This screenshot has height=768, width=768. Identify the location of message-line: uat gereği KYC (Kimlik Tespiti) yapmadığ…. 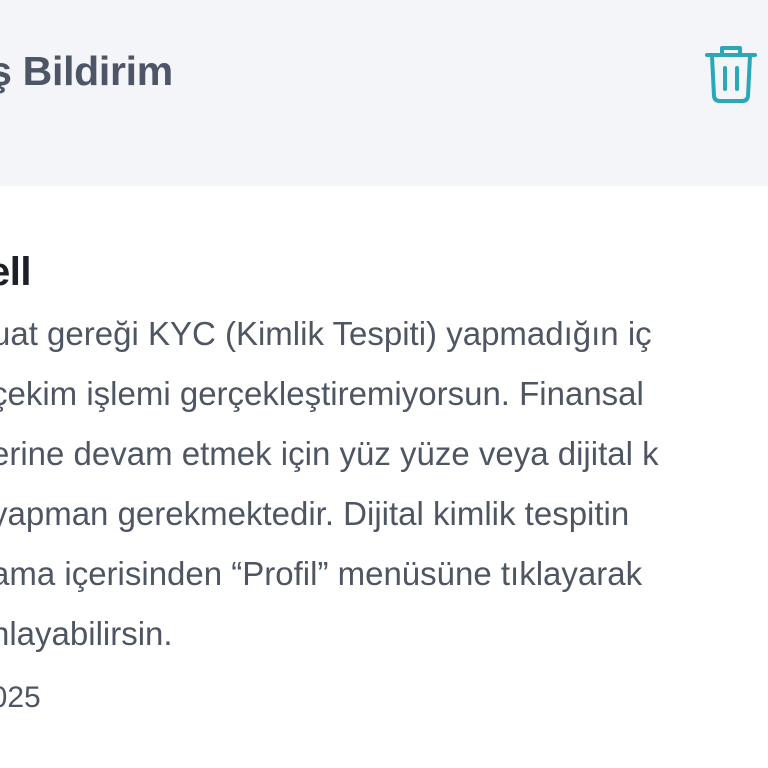
(326, 333).